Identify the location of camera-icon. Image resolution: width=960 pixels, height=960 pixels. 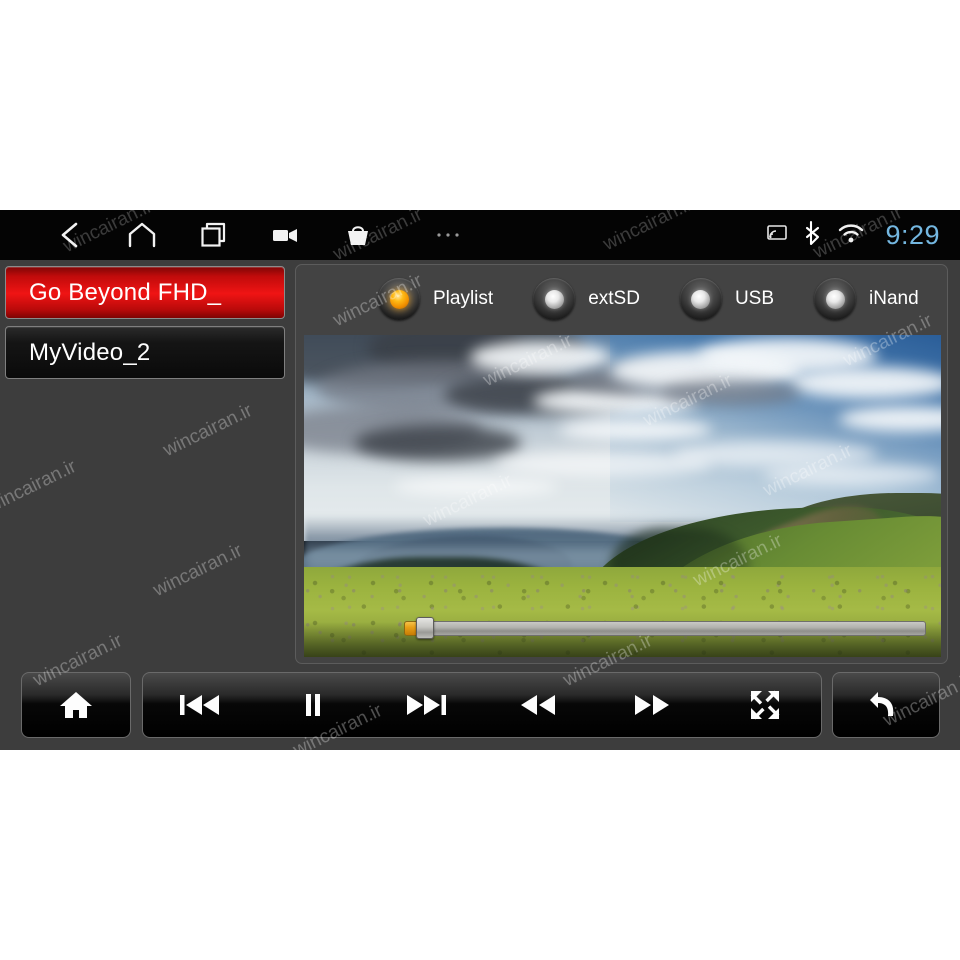
(286, 235).